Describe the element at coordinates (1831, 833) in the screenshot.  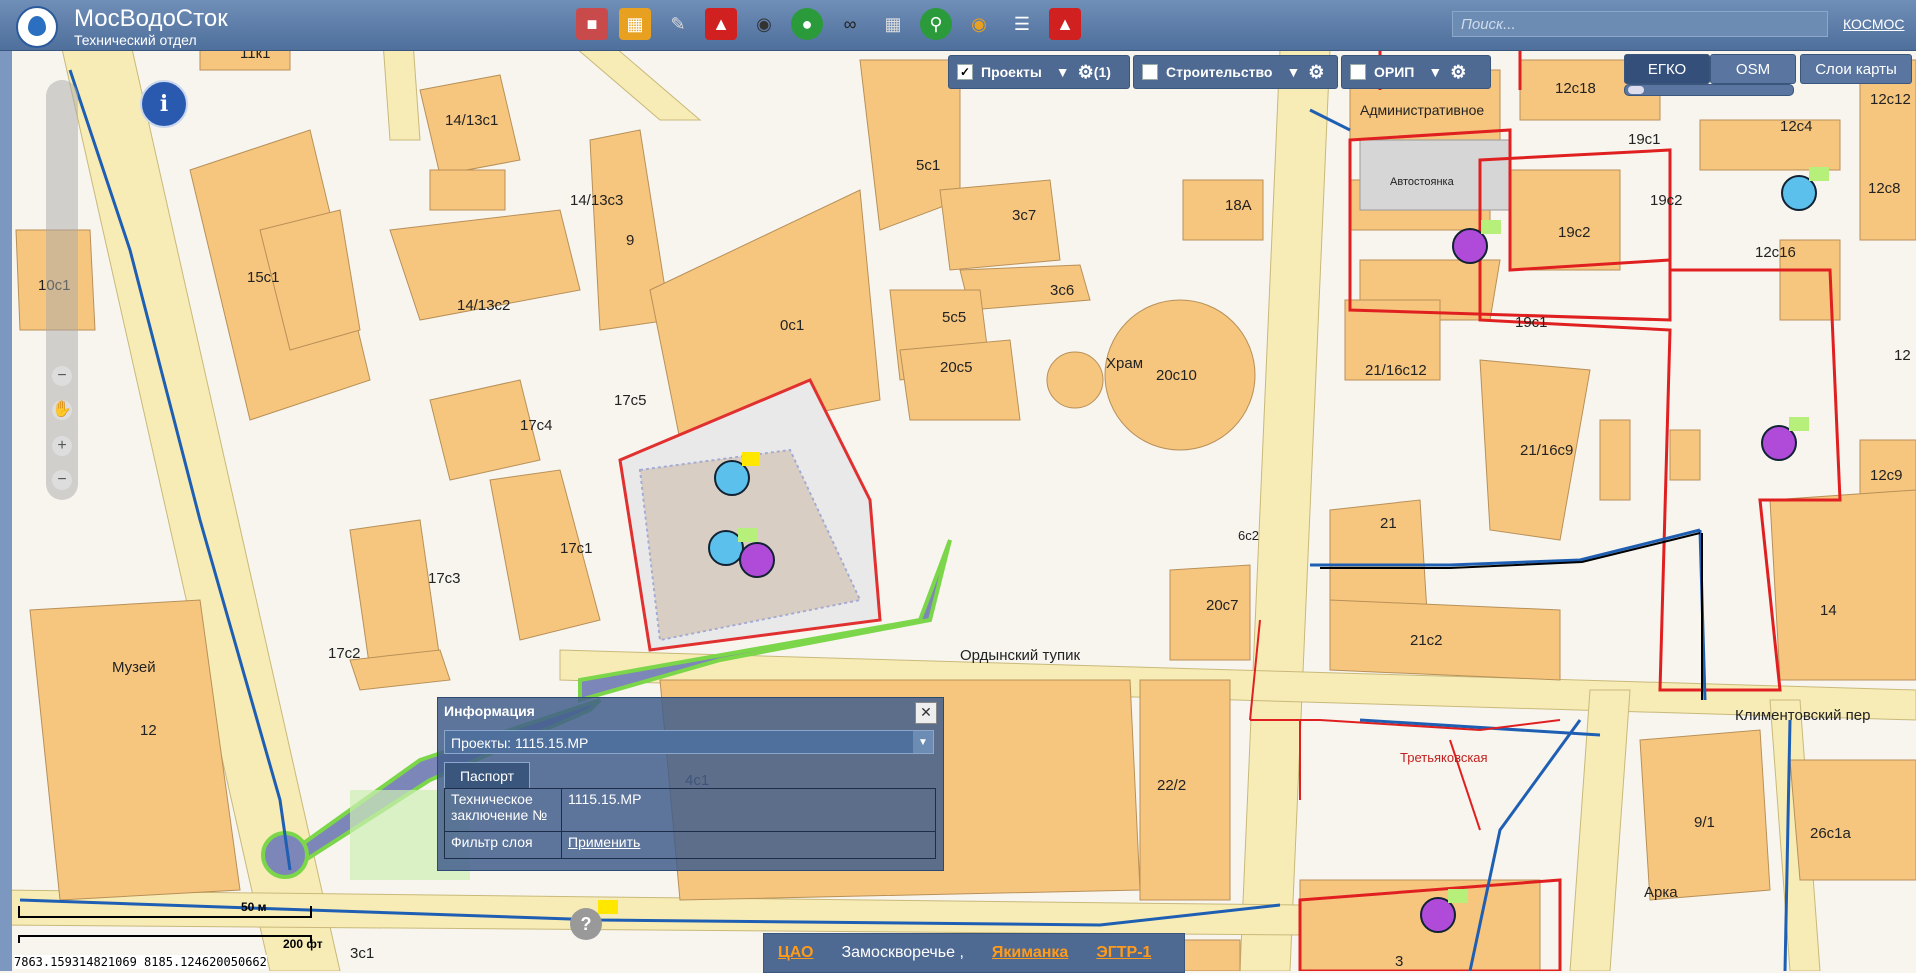
I see `svg-text: 26с1а` at that location.